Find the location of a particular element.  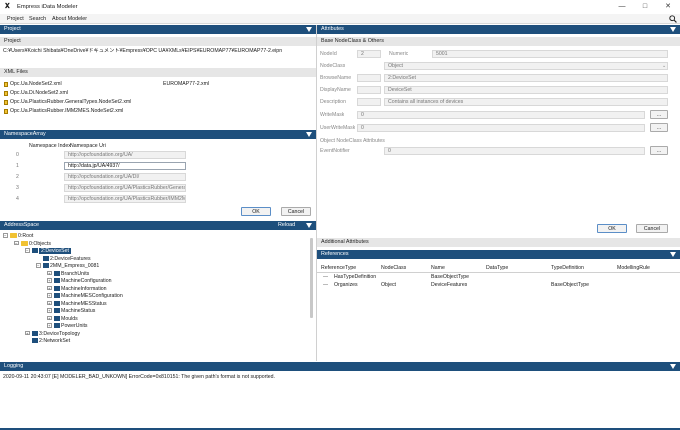

tree-node: 2:NetworkSet is located at coordinates (155, 342).